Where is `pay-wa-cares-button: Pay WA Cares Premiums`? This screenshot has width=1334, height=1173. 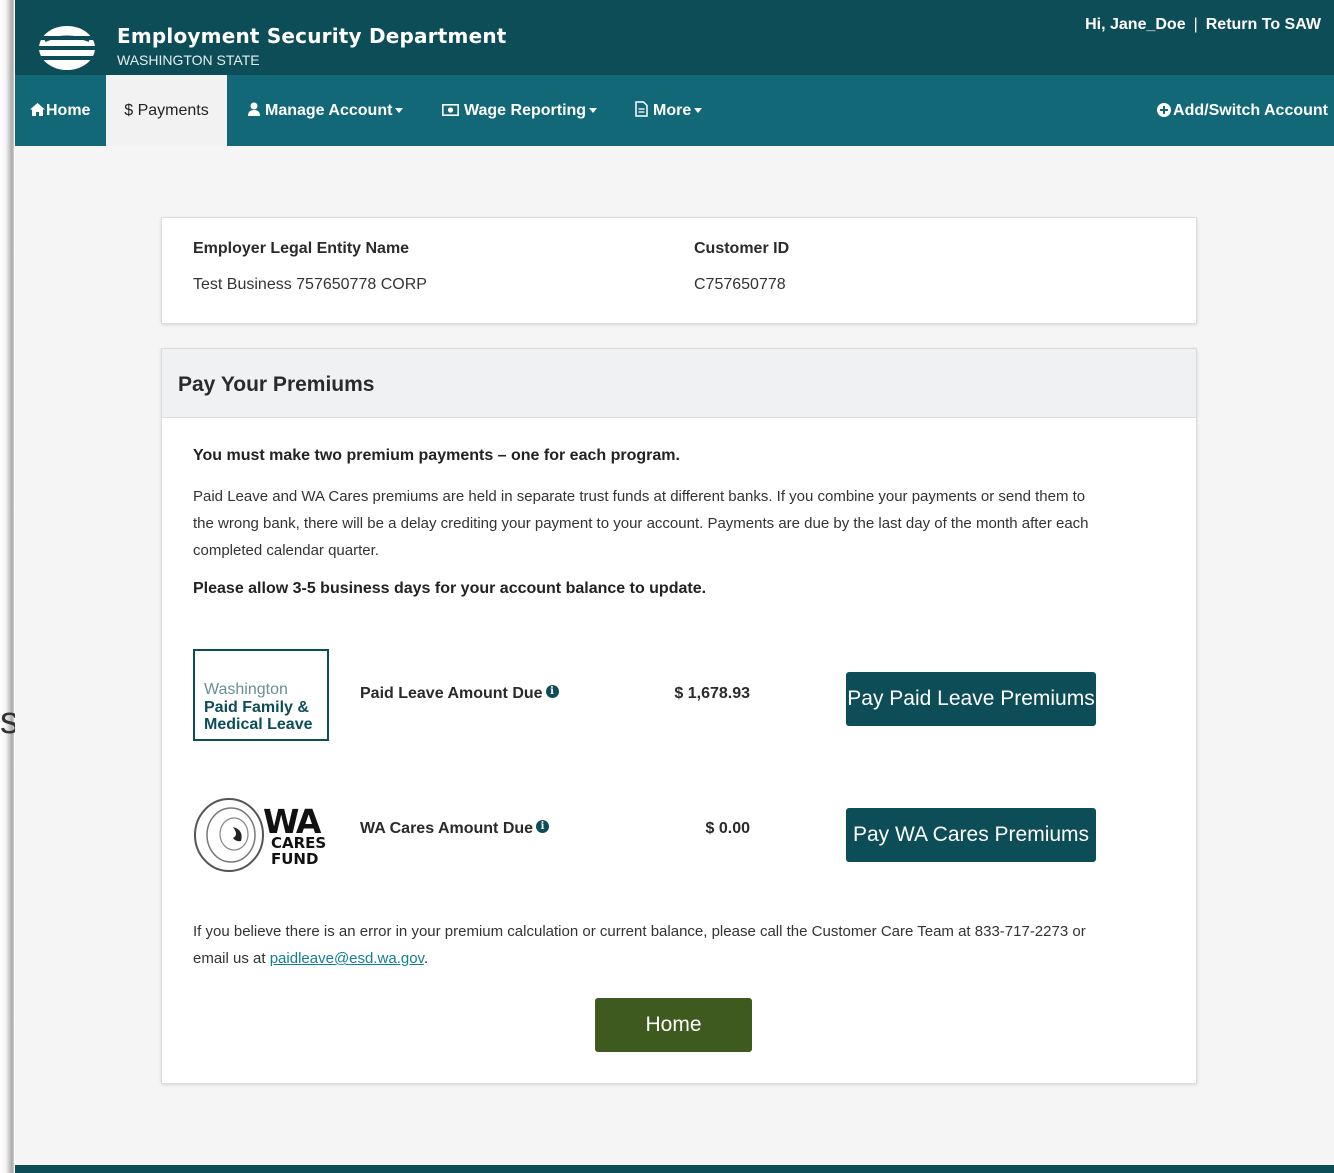 pay-wa-cares-button: Pay WA Cares Premiums is located at coordinates (971, 835).